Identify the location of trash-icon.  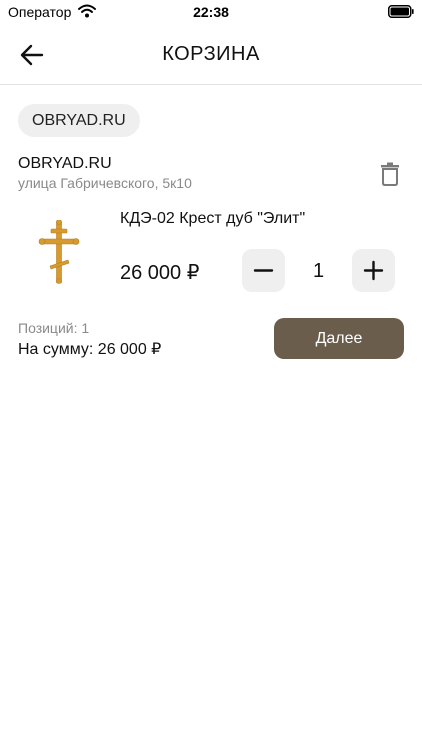
(390, 174).